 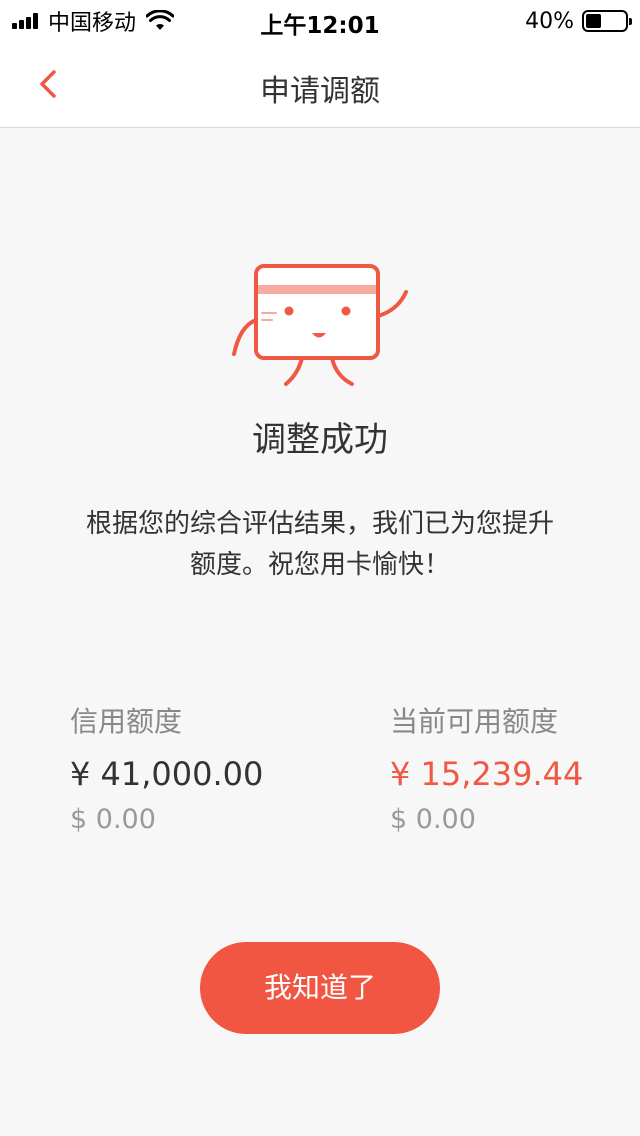 I want to click on available-limit-section: 当前可用额度 ¥ 15,239.44 $ 0.00, so click(x=510, y=770).